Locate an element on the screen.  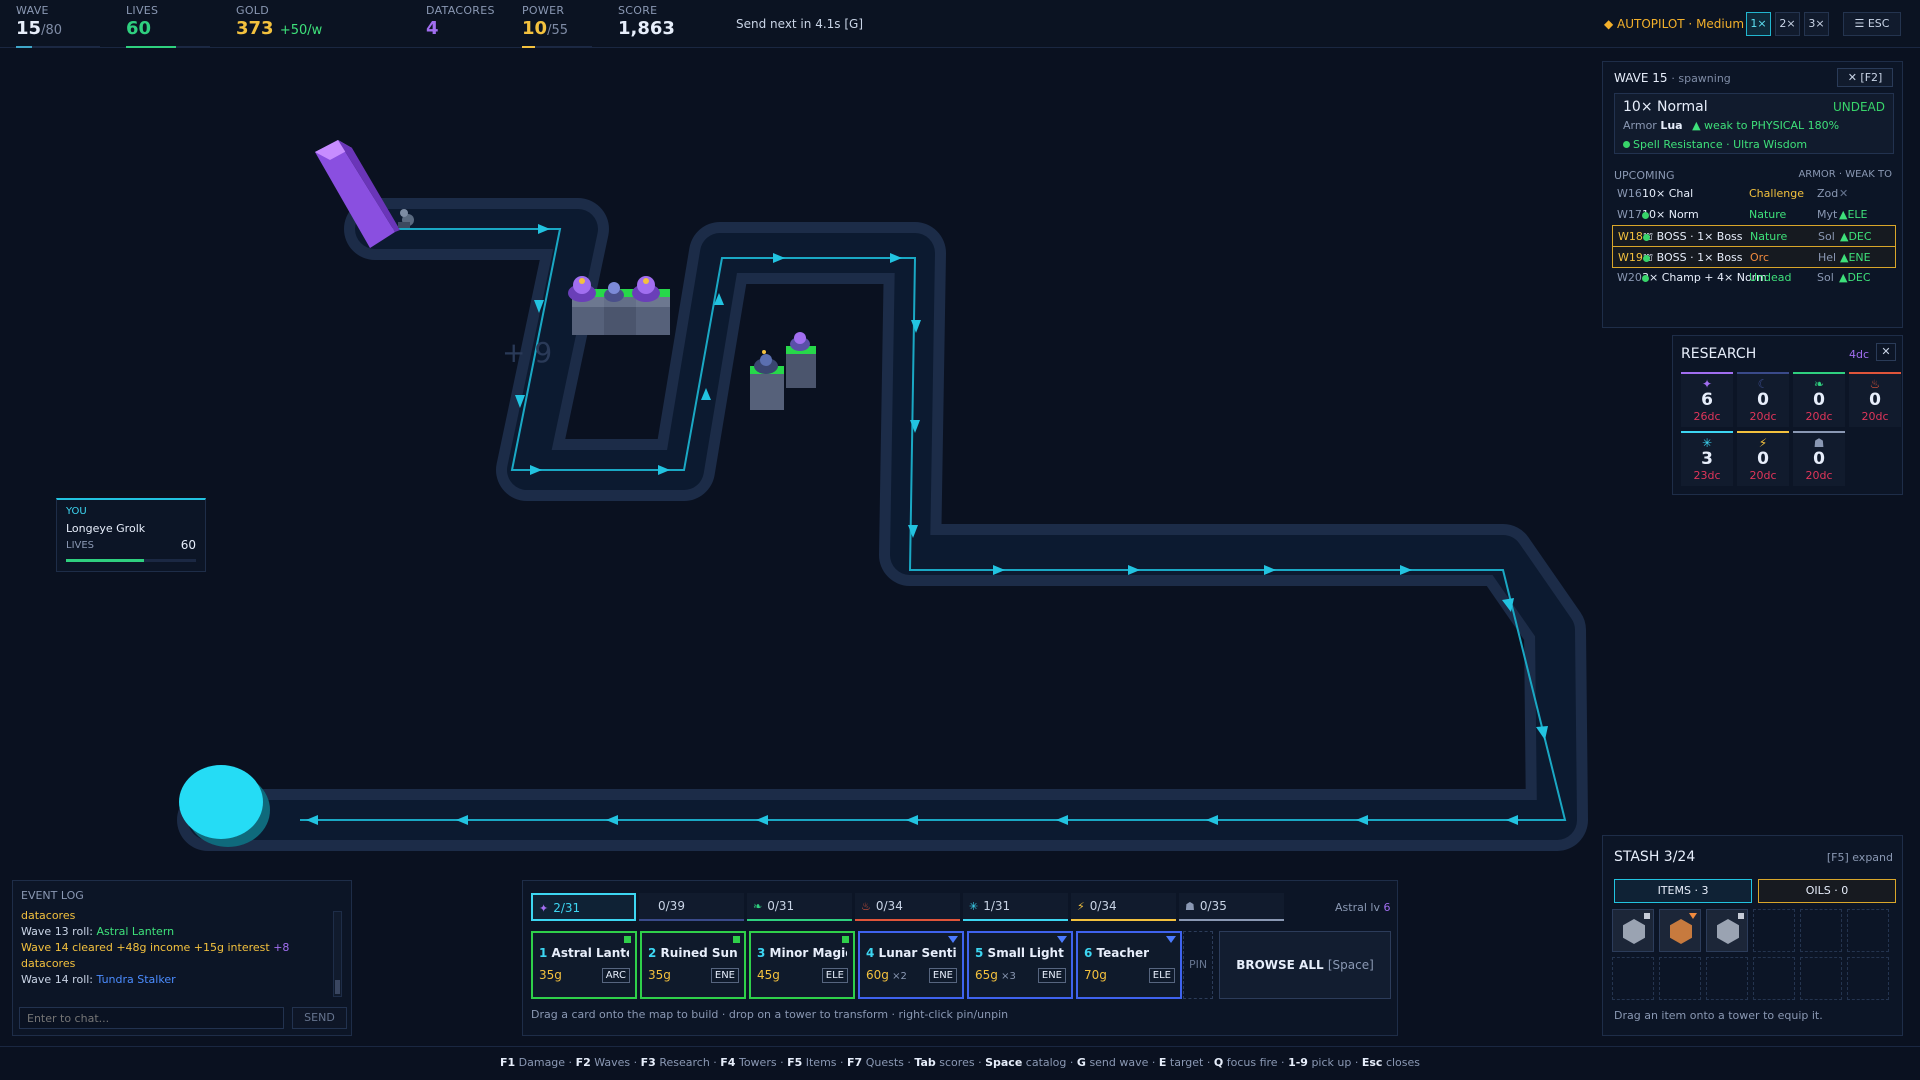
hotkey-key: F1 is located at coordinates (507, 1062).